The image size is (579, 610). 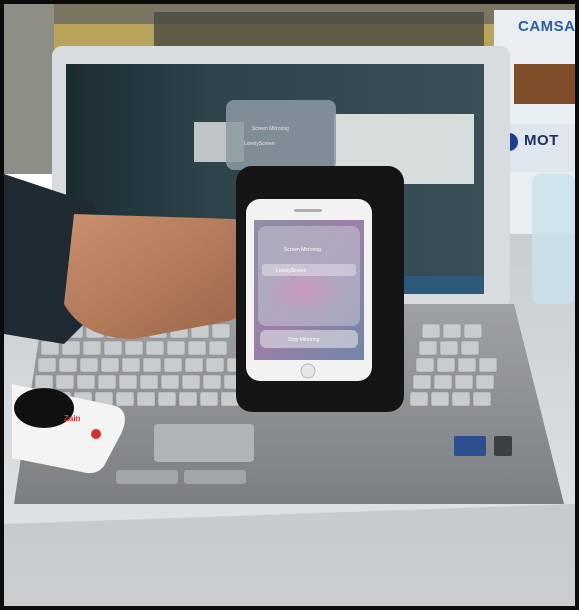 What do you see at coordinates (470, 446) in the screenshot?
I see `intel-sticker` at bounding box center [470, 446].